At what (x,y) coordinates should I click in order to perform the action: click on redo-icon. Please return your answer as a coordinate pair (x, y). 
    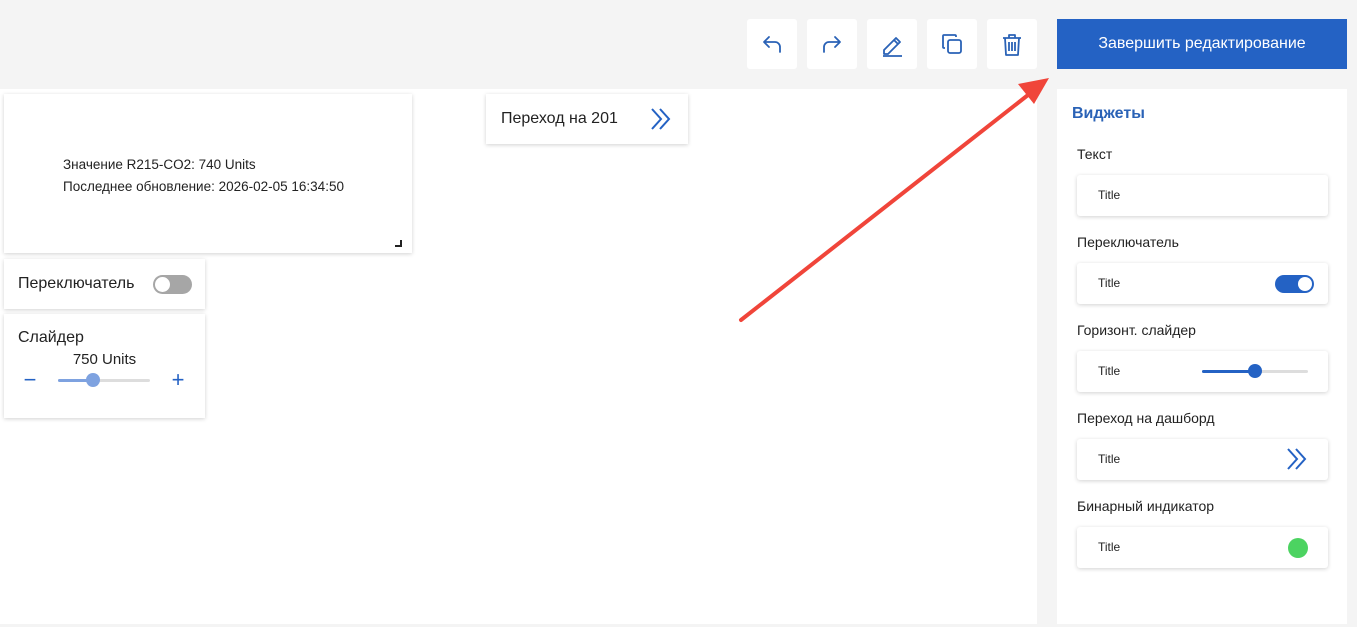
    Looking at the image, I should click on (832, 44).